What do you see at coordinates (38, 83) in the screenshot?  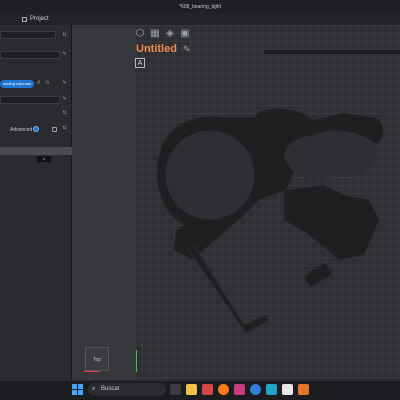 I see `undo-icon: ↺` at bounding box center [38, 83].